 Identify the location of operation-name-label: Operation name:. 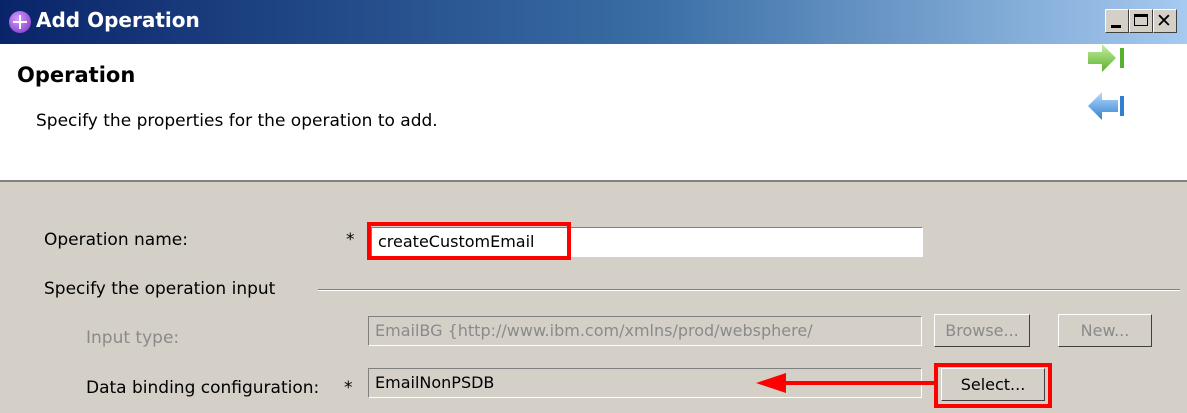
(116, 240).